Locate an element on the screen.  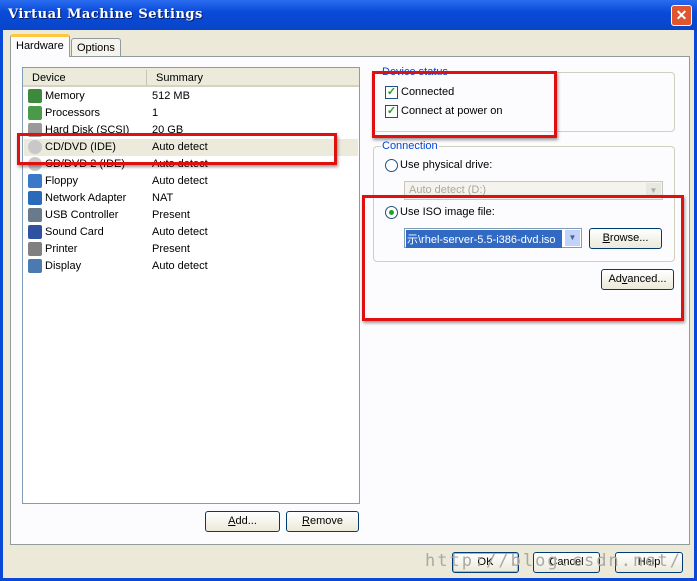
device-name: Sound Card is located at coordinates (74, 232).